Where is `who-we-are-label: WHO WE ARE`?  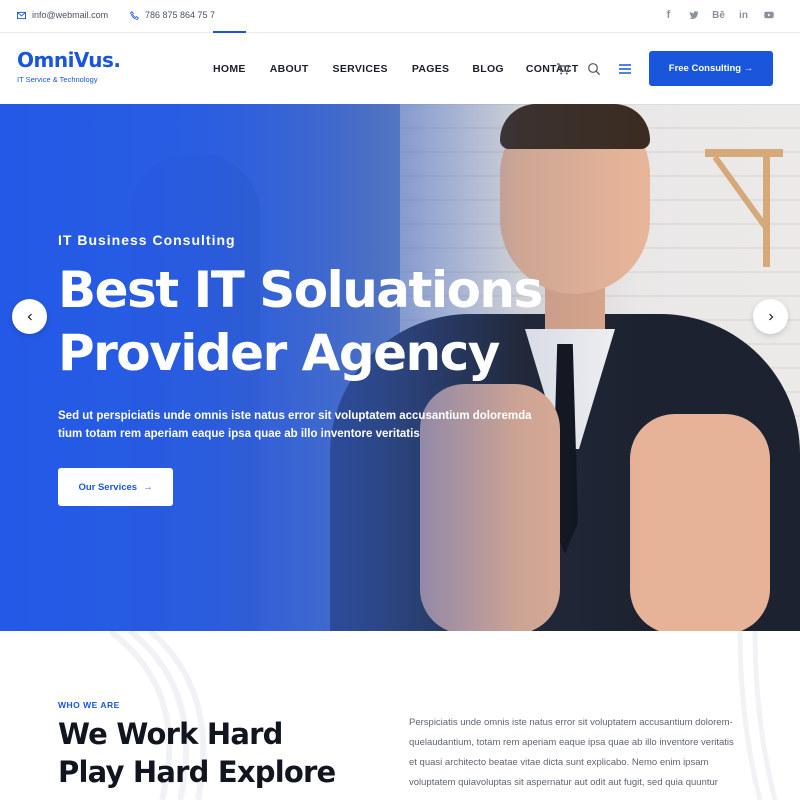 who-we-are-label: WHO WE ARE is located at coordinates (89, 705).